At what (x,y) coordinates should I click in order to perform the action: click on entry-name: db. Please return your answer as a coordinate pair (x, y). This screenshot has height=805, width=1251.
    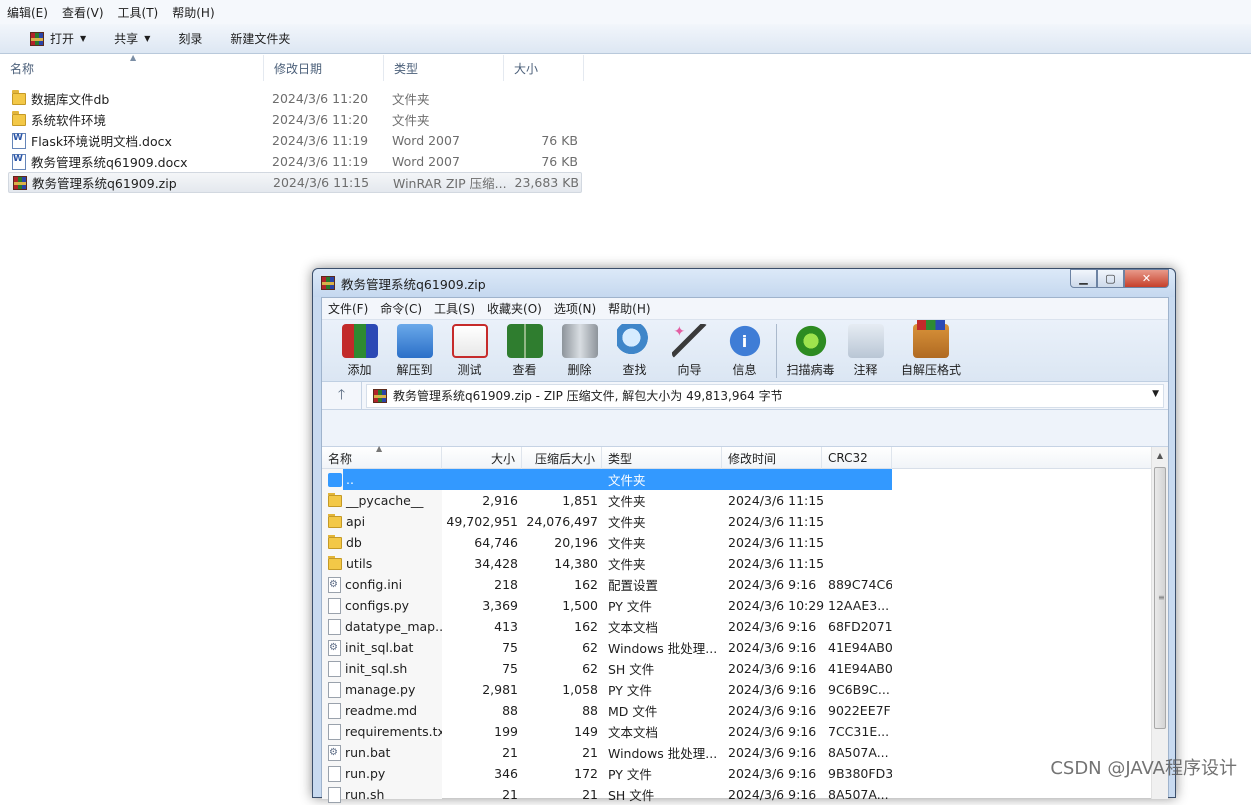
    Looking at the image, I should click on (354, 542).